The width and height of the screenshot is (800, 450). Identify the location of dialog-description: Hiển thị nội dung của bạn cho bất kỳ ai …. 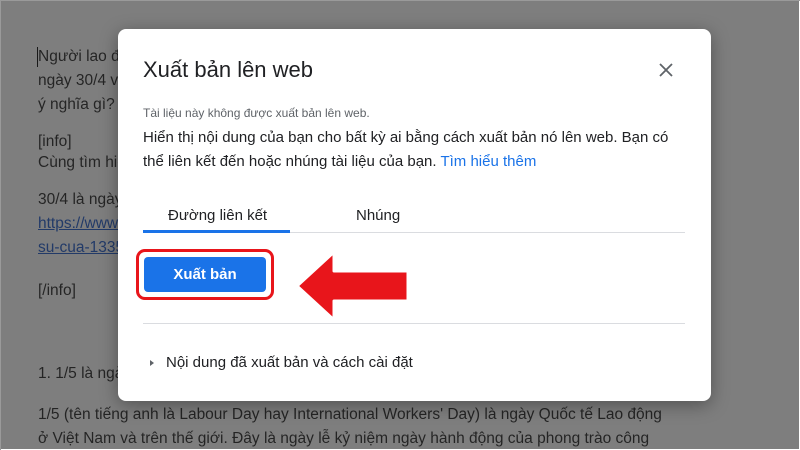
(415, 150).